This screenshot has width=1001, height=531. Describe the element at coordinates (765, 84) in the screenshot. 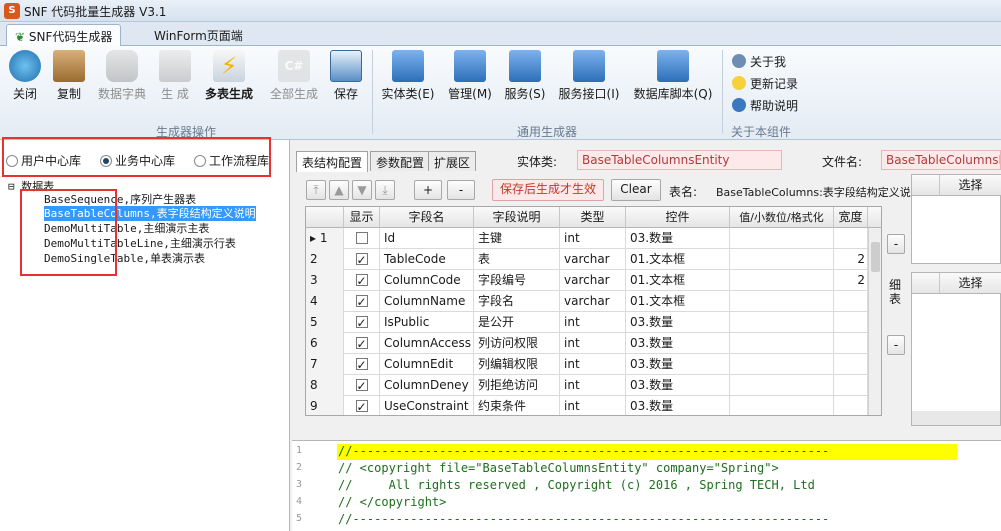

I see `changelog-button: 更新记录` at that location.